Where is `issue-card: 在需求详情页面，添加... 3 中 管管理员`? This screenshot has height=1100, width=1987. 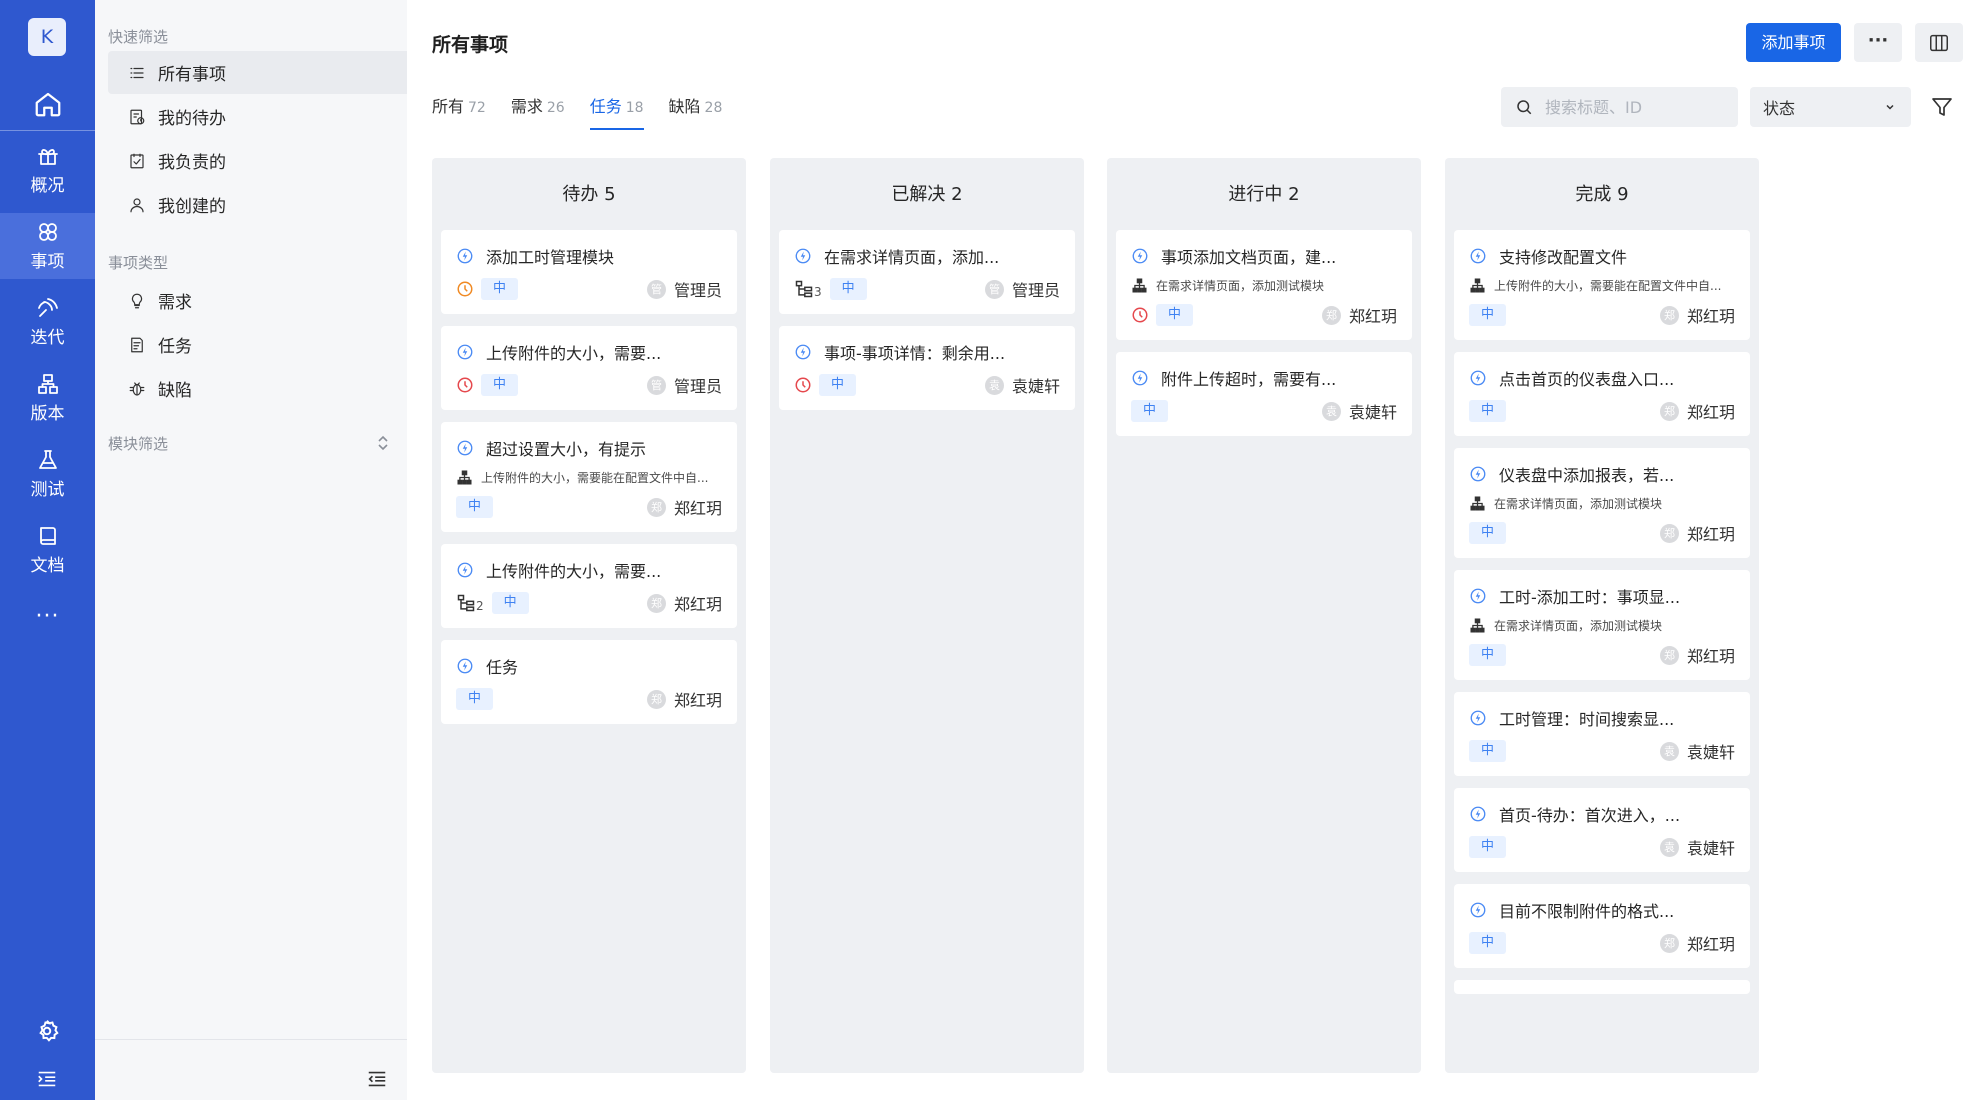 issue-card: 在需求详情页面，添加... 3 中 管管理员 is located at coordinates (927, 272).